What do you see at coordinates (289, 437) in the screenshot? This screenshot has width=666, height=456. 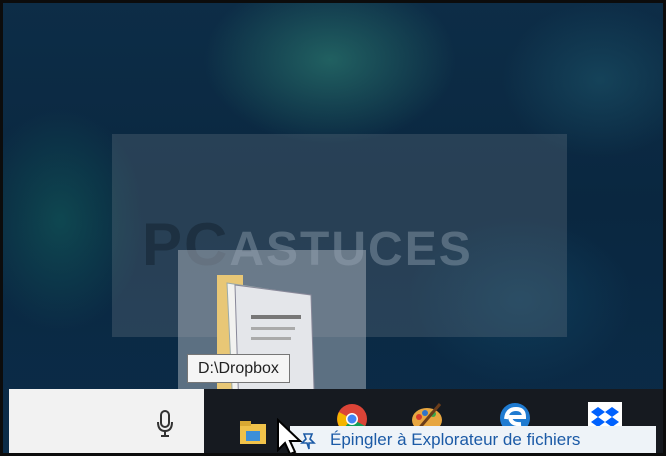 I see `mouse-cursor-icon` at bounding box center [289, 437].